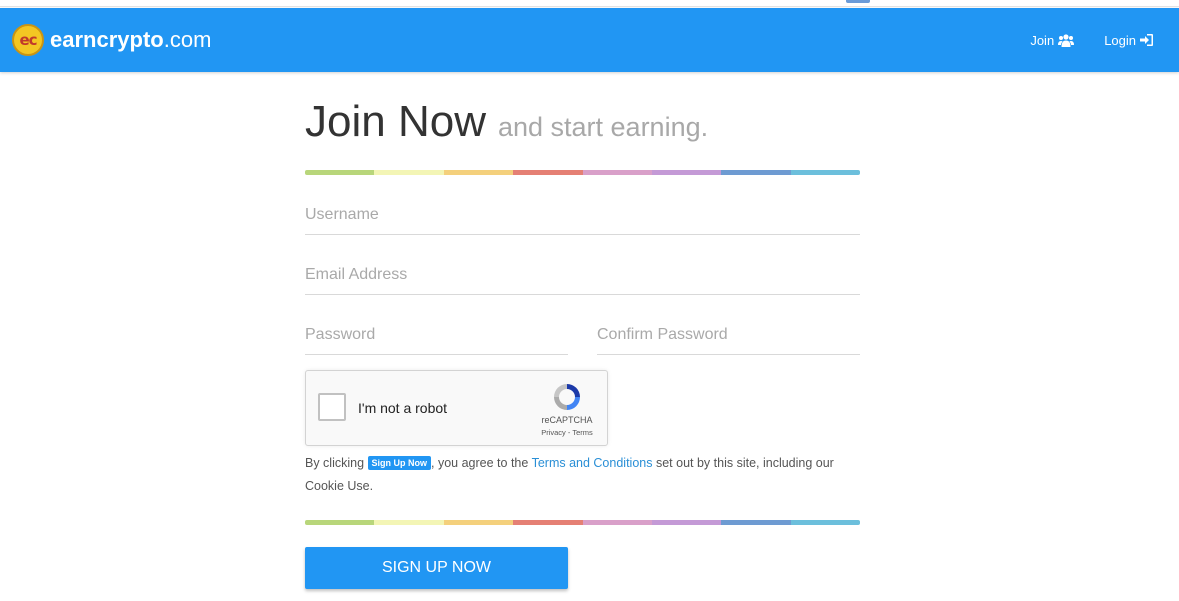  I want to click on nav-join-label: Join, so click(1042, 40).